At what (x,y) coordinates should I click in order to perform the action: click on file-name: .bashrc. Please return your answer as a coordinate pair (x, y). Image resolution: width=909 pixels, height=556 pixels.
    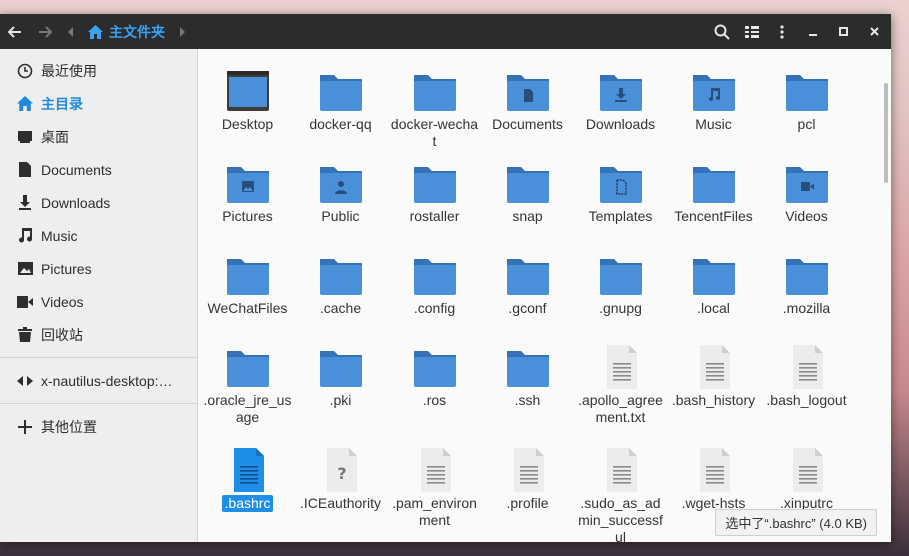
    Looking at the image, I should click on (247, 503).